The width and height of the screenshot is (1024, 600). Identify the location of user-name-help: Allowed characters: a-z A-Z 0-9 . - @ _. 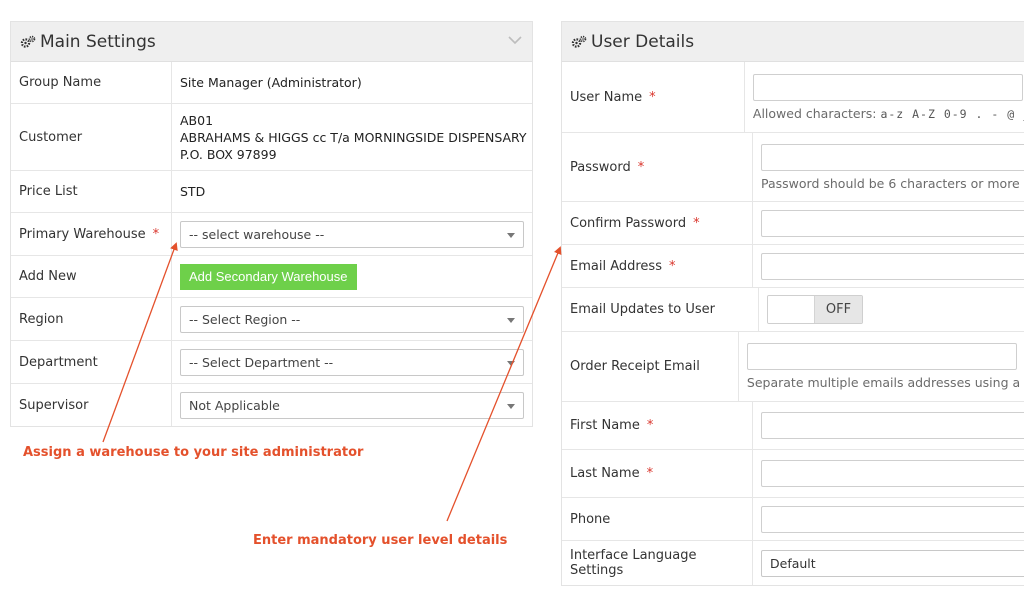
(888, 113).